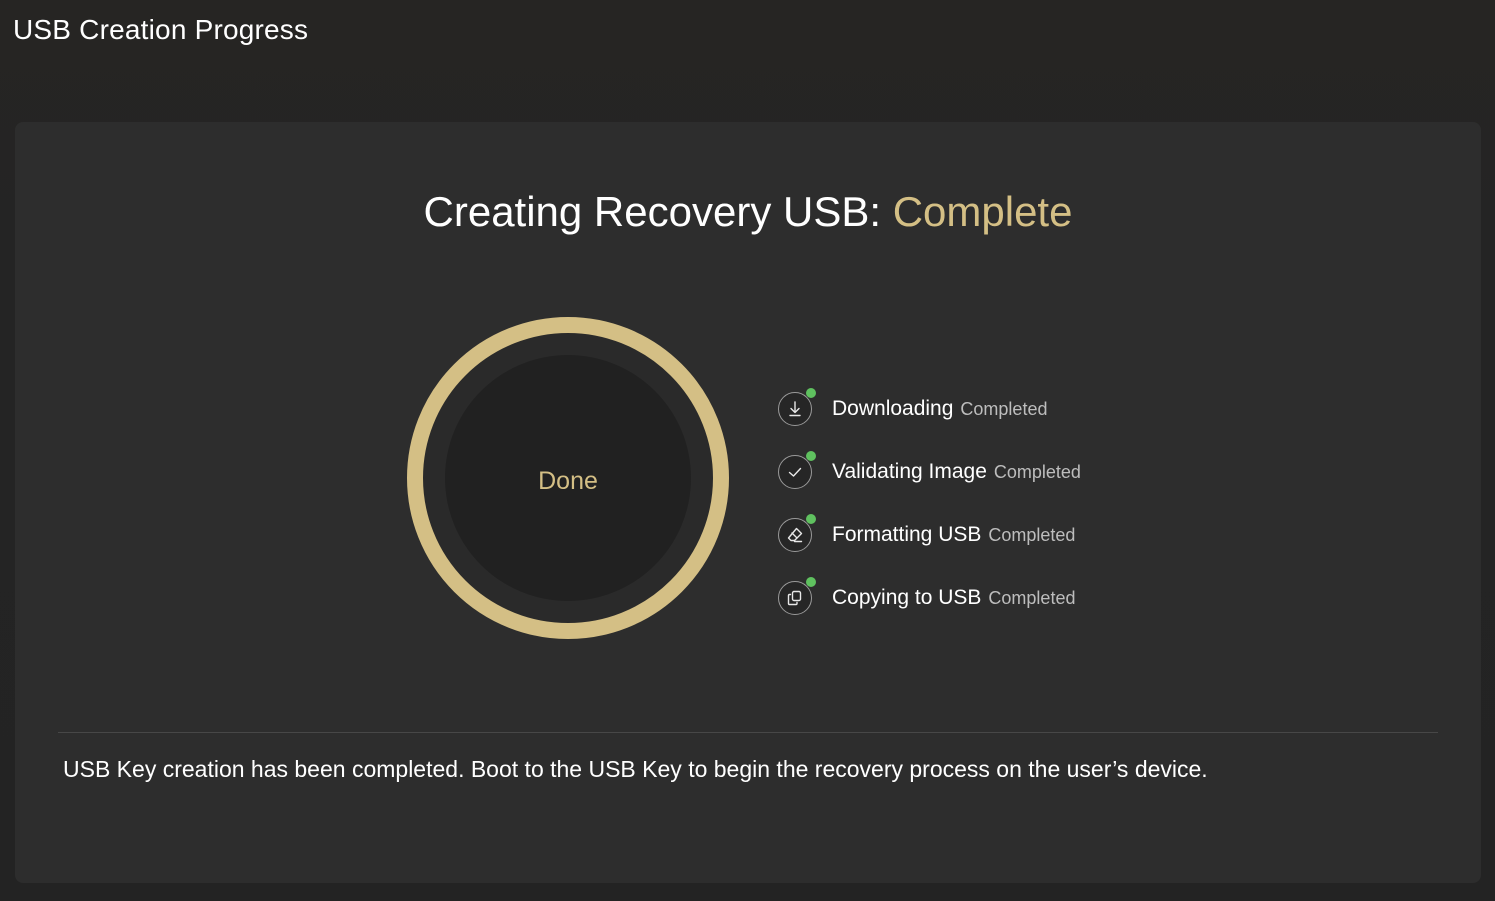 This screenshot has width=1495, height=901. I want to click on checkmark-icon, so click(797, 470).